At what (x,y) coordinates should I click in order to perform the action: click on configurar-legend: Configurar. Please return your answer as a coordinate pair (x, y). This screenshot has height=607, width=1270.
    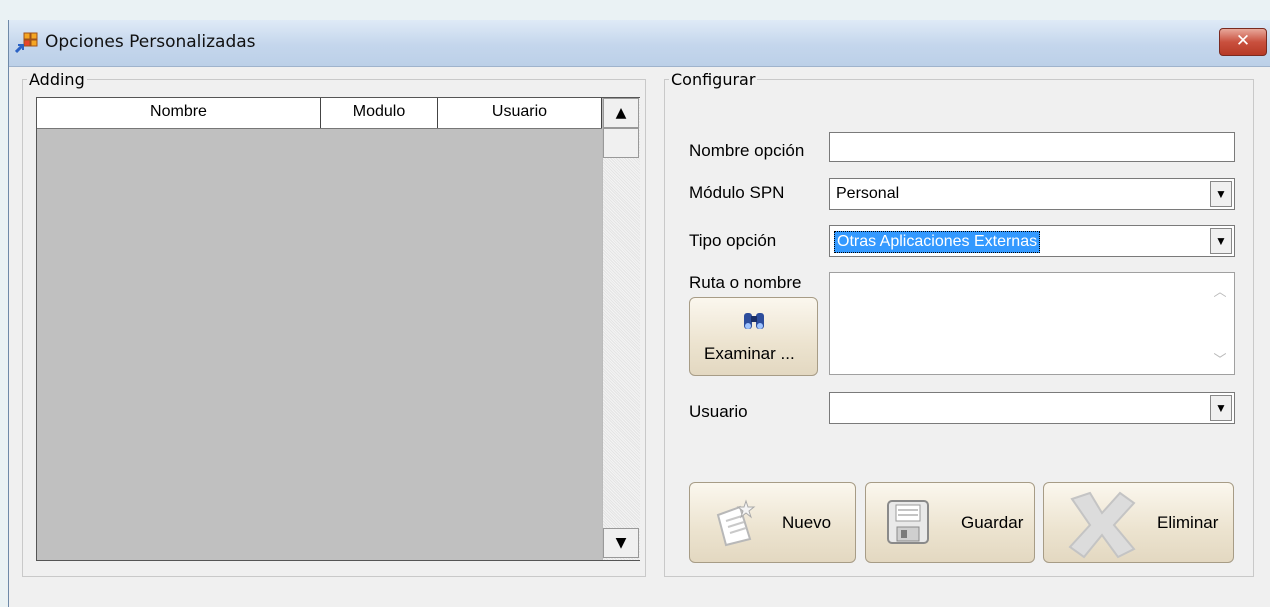
    Looking at the image, I should click on (713, 79).